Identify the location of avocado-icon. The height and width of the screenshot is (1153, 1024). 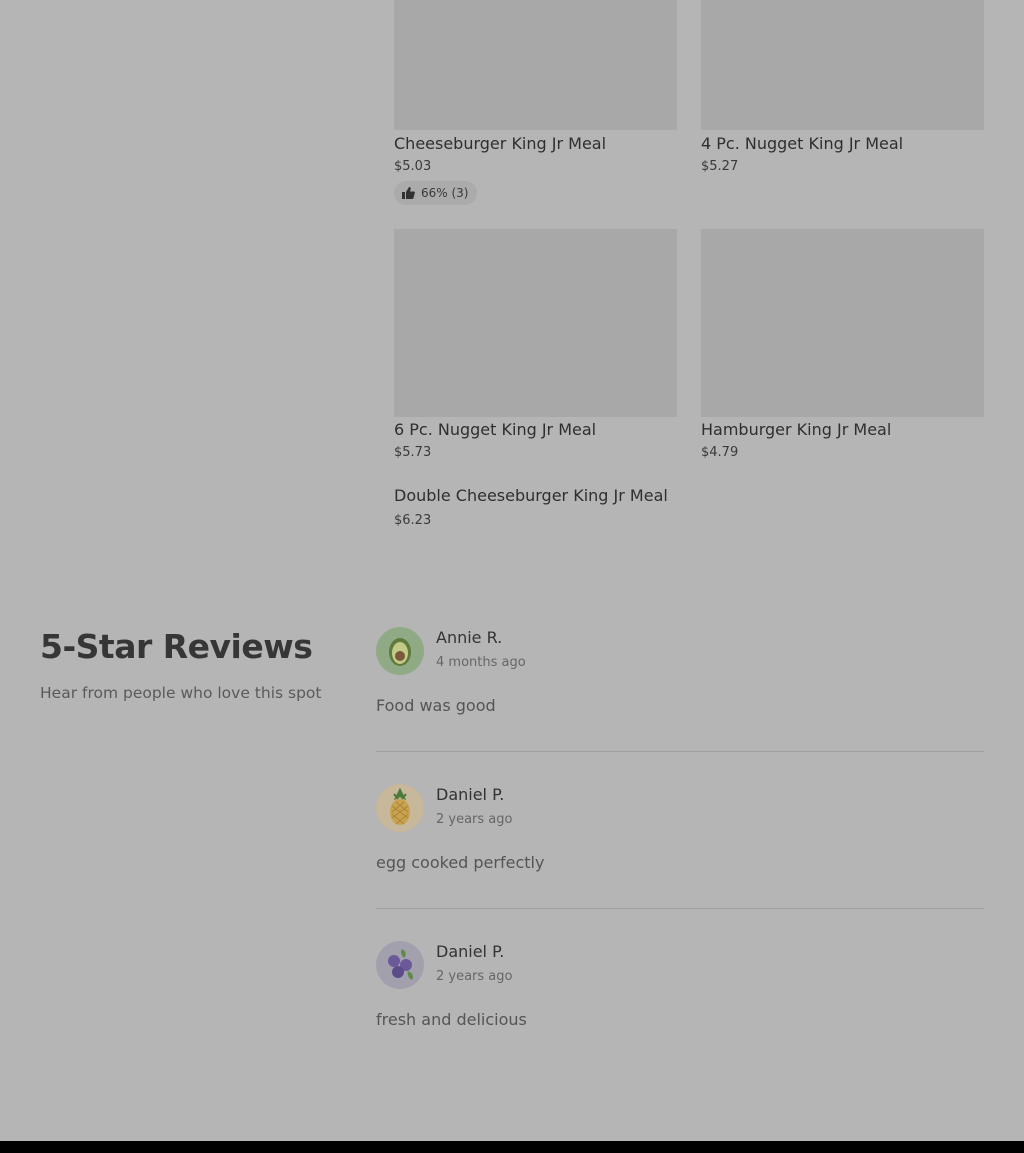
(400, 652).